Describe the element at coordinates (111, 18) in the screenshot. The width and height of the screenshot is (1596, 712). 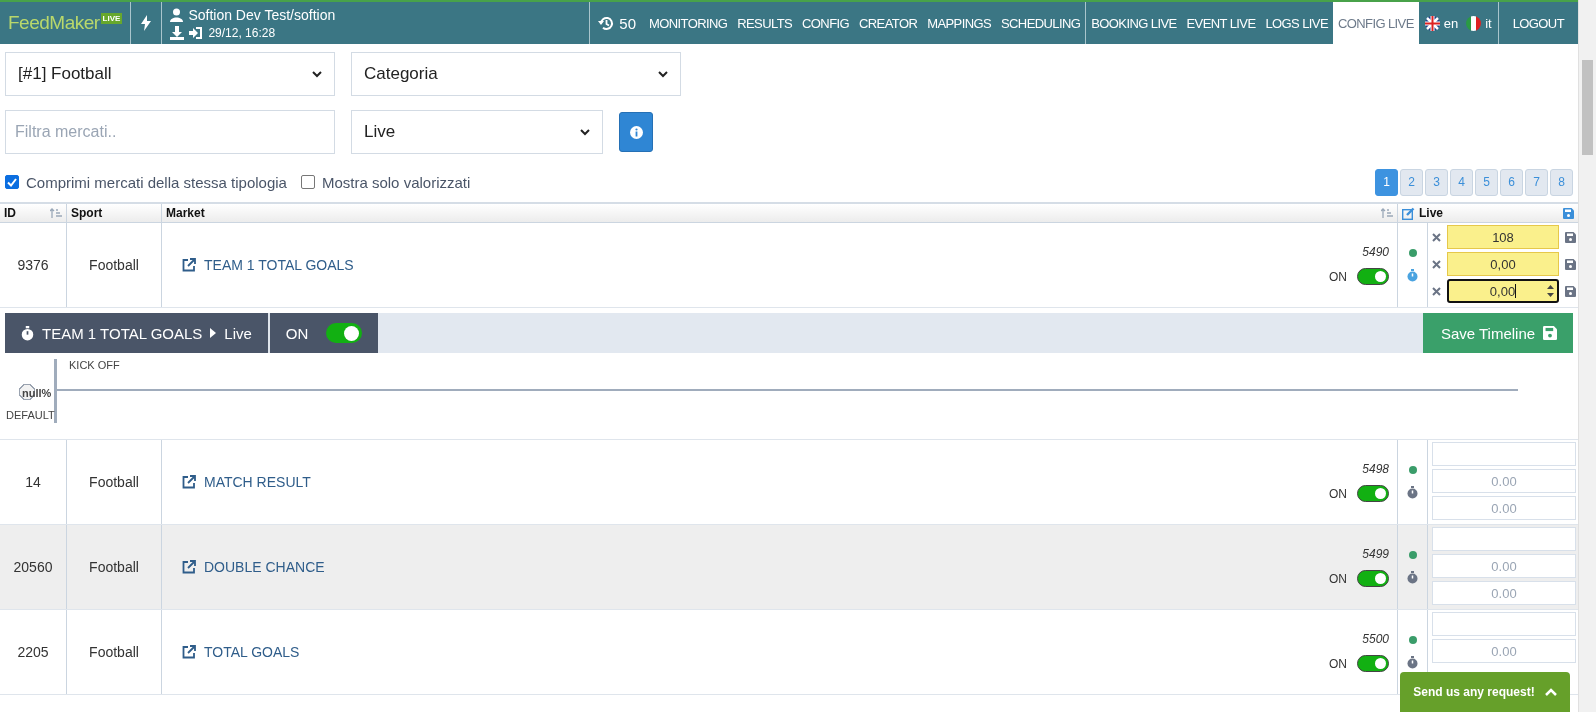
I see `logo-badge: LIVE` at that location.